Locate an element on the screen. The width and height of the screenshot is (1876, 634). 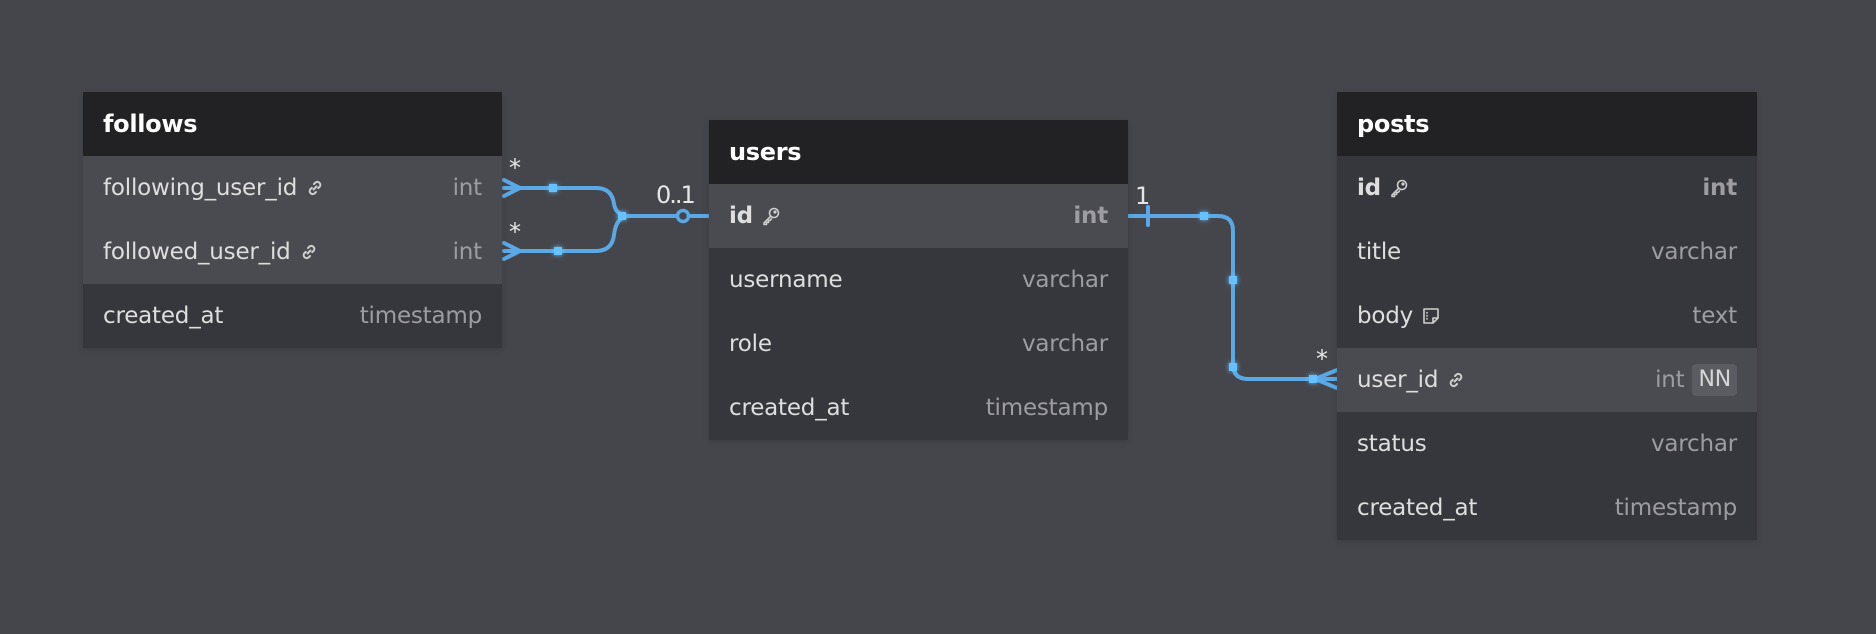
field-row: role varchar is located at coordinates (918, 344).